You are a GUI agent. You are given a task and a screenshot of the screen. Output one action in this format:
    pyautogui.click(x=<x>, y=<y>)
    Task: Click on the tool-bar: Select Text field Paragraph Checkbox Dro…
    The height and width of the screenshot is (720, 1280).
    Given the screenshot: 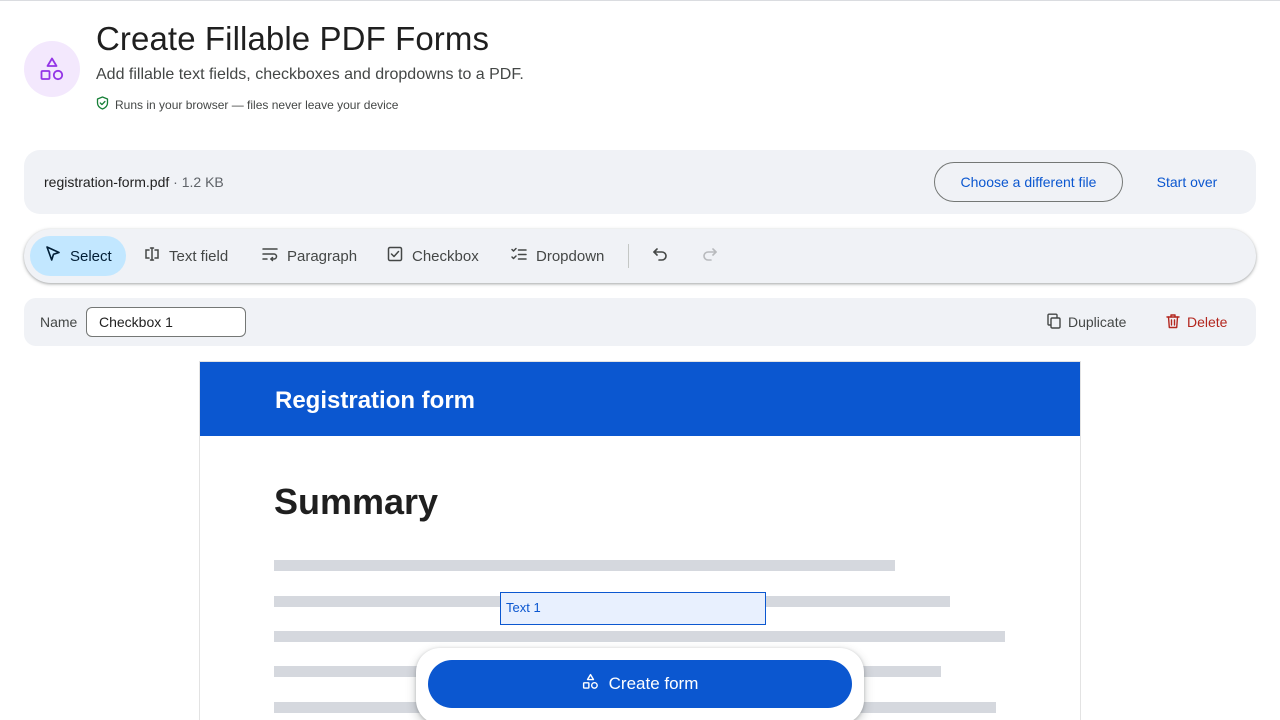 What is the action you would take?
    pyautogui.click(x=640, y=256)
    